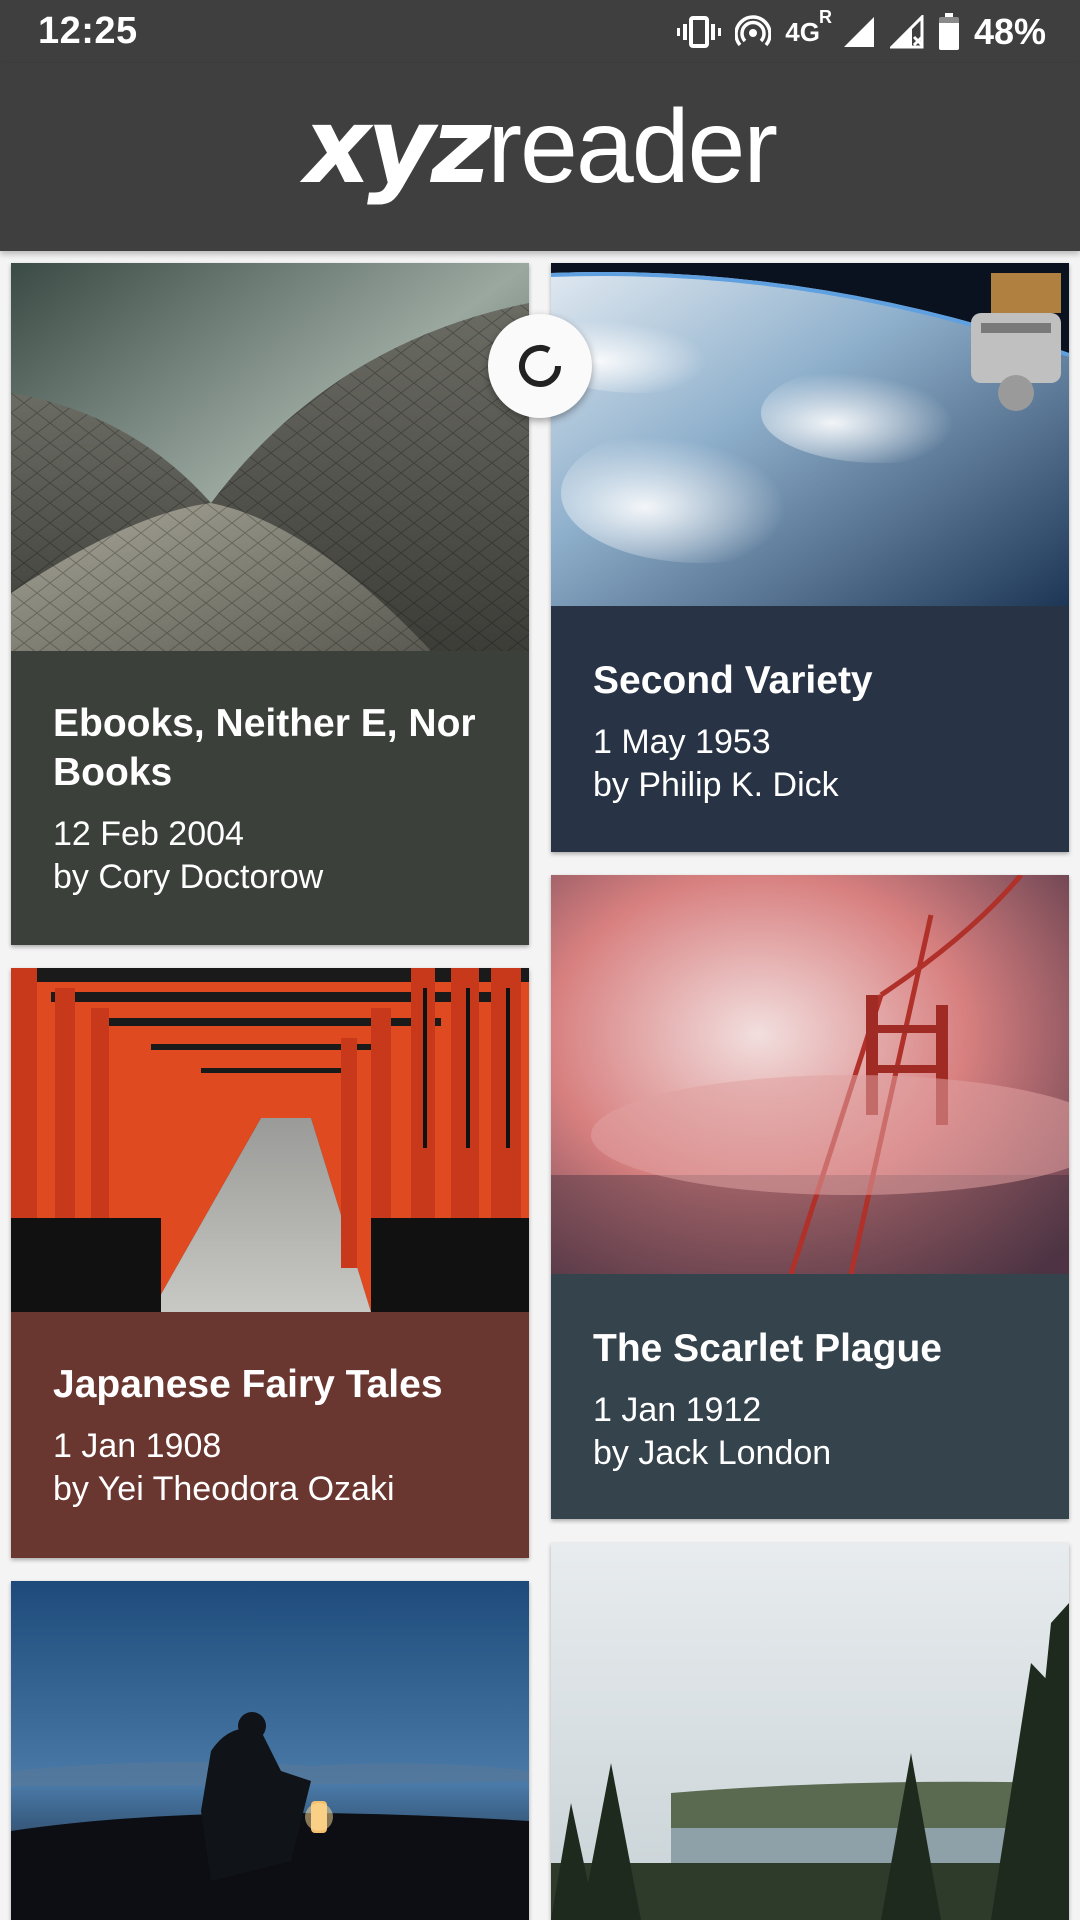  I want to click on app-logo: xyzreader, so click(540, 146).